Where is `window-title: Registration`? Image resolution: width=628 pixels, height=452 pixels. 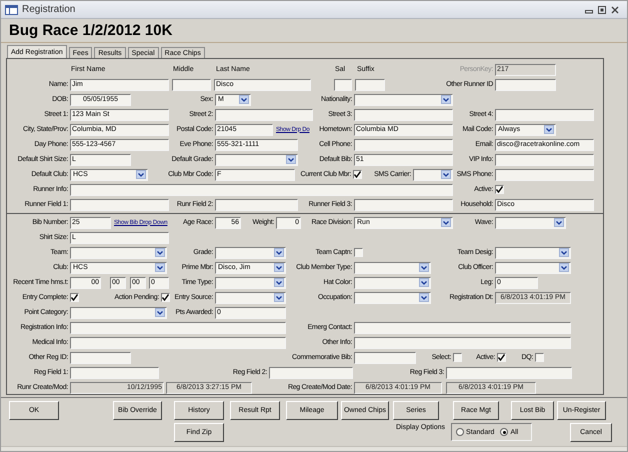 window-title: Registration is located at coordinates (49, 9).